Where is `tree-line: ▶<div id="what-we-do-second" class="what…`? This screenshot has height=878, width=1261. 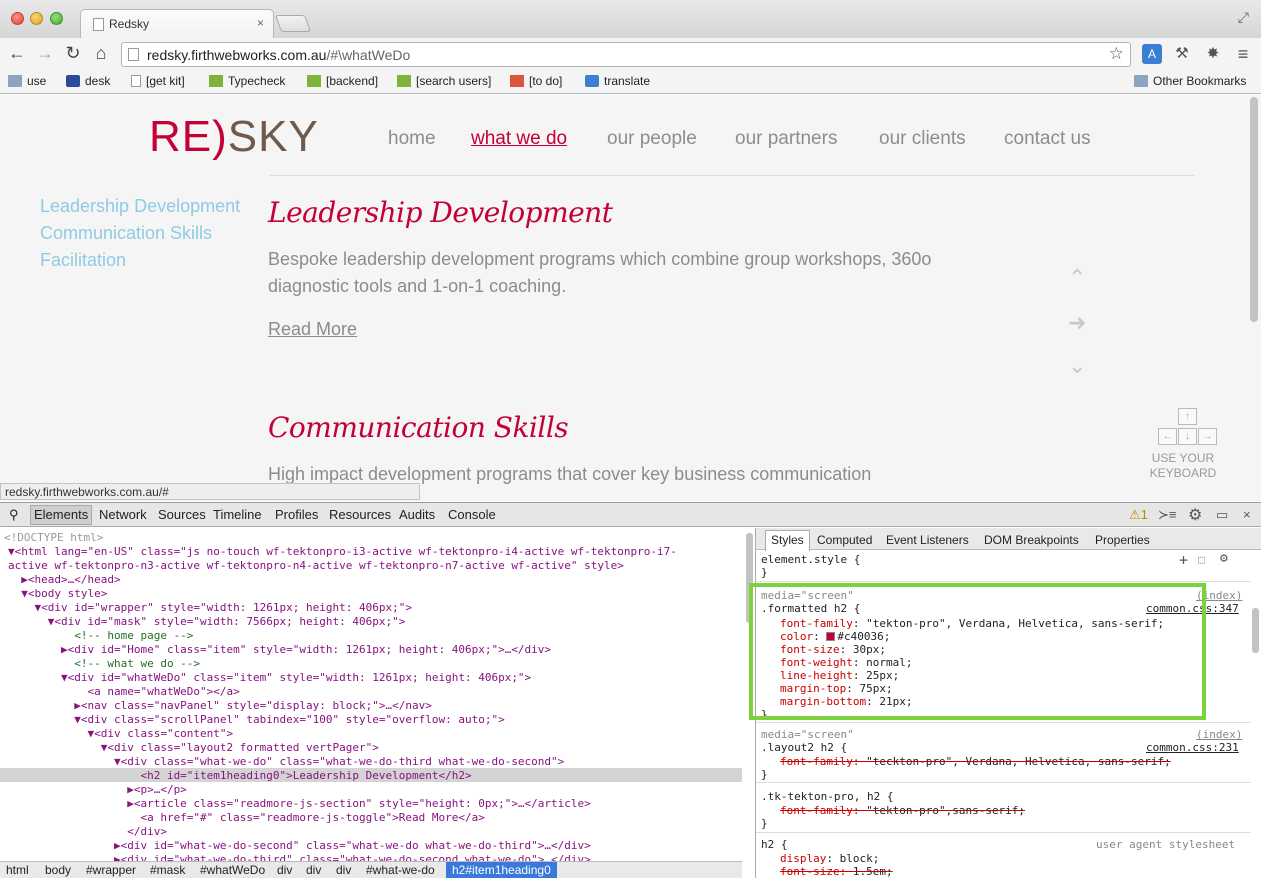
tree-line: ▶<div id="what-we-do-second" class="what… is located at coordinates (299, 846).